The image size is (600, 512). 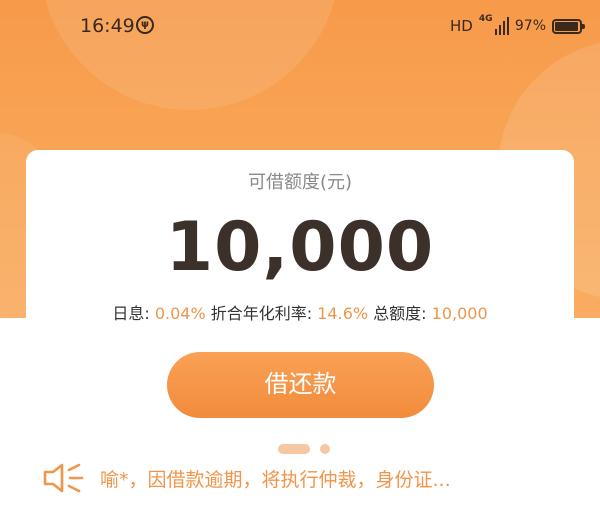 I want to click on network-type: 4G, so click(x=485, y=19).